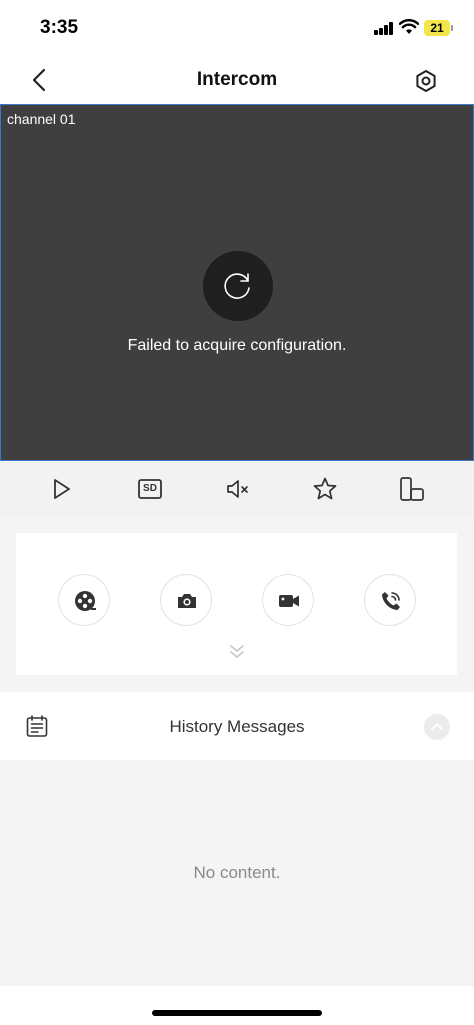 The height and width of the screenshot is (1025, 474). I want to click on record-button, so click(288, 600).